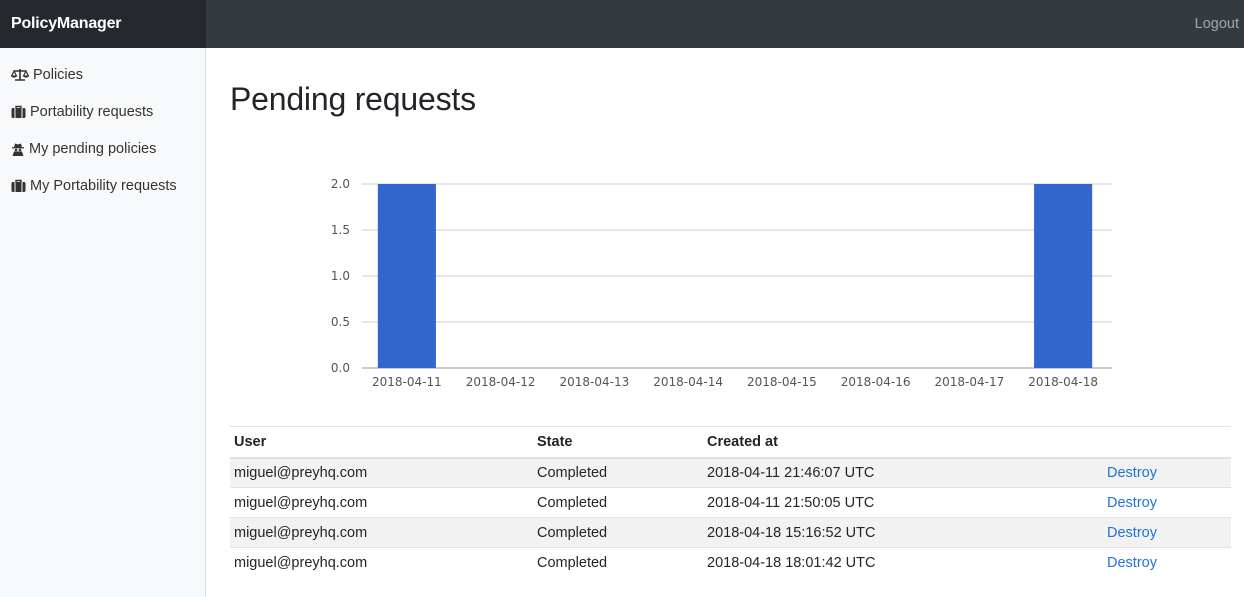 Image resolution: width=1244 pixels, height=597 pixels. What do you see at coordinates (93, 149) in the screenshot?
I see `sidebar-item-label: My pending policies` at bounding box center [93, 149].